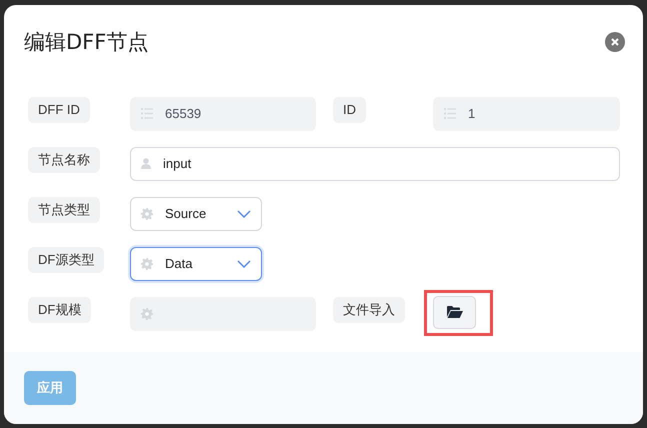  What do you see at coordinates (196, 263) in the screenshot?
I see `select-field: Data` at bounding box center [196, 263].